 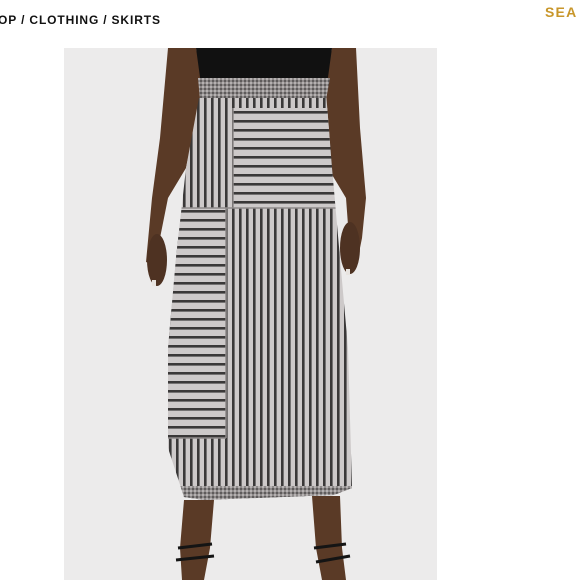 What do you see at coordinates (561, 12) in the screenshot?
I see `search-link: SEA` at bounding box center [561, 12].